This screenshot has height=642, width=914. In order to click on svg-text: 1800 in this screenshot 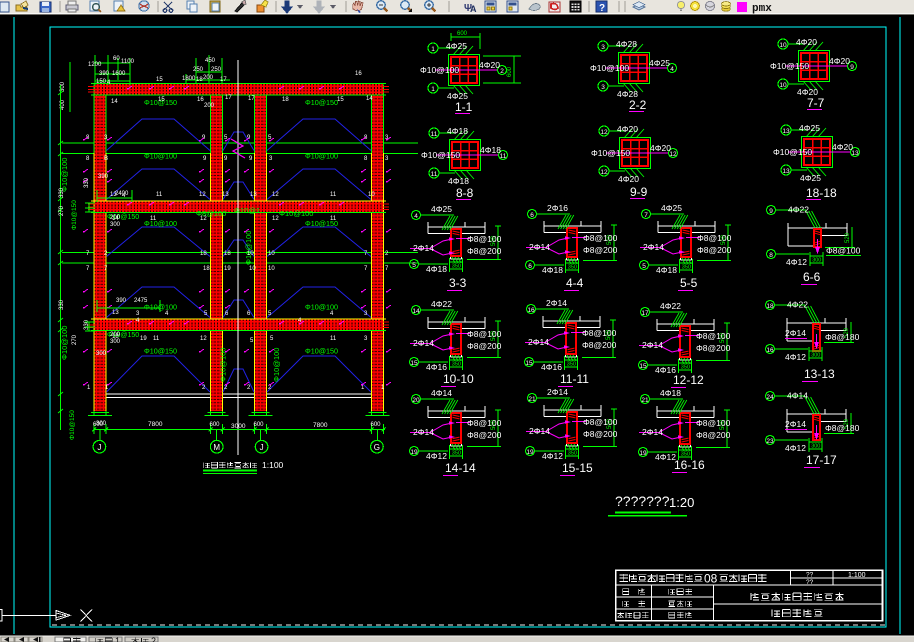, I will do `click(189, 79)`.